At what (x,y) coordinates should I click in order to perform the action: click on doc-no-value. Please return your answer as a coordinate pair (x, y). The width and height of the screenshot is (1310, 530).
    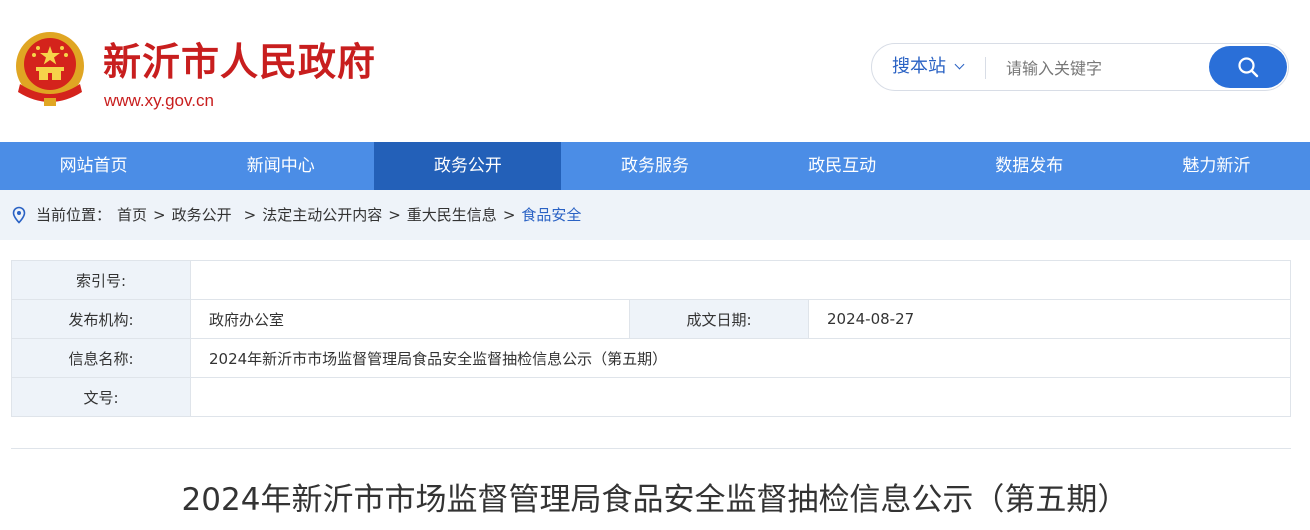
    Looking at the image, I should click on (740, 397).